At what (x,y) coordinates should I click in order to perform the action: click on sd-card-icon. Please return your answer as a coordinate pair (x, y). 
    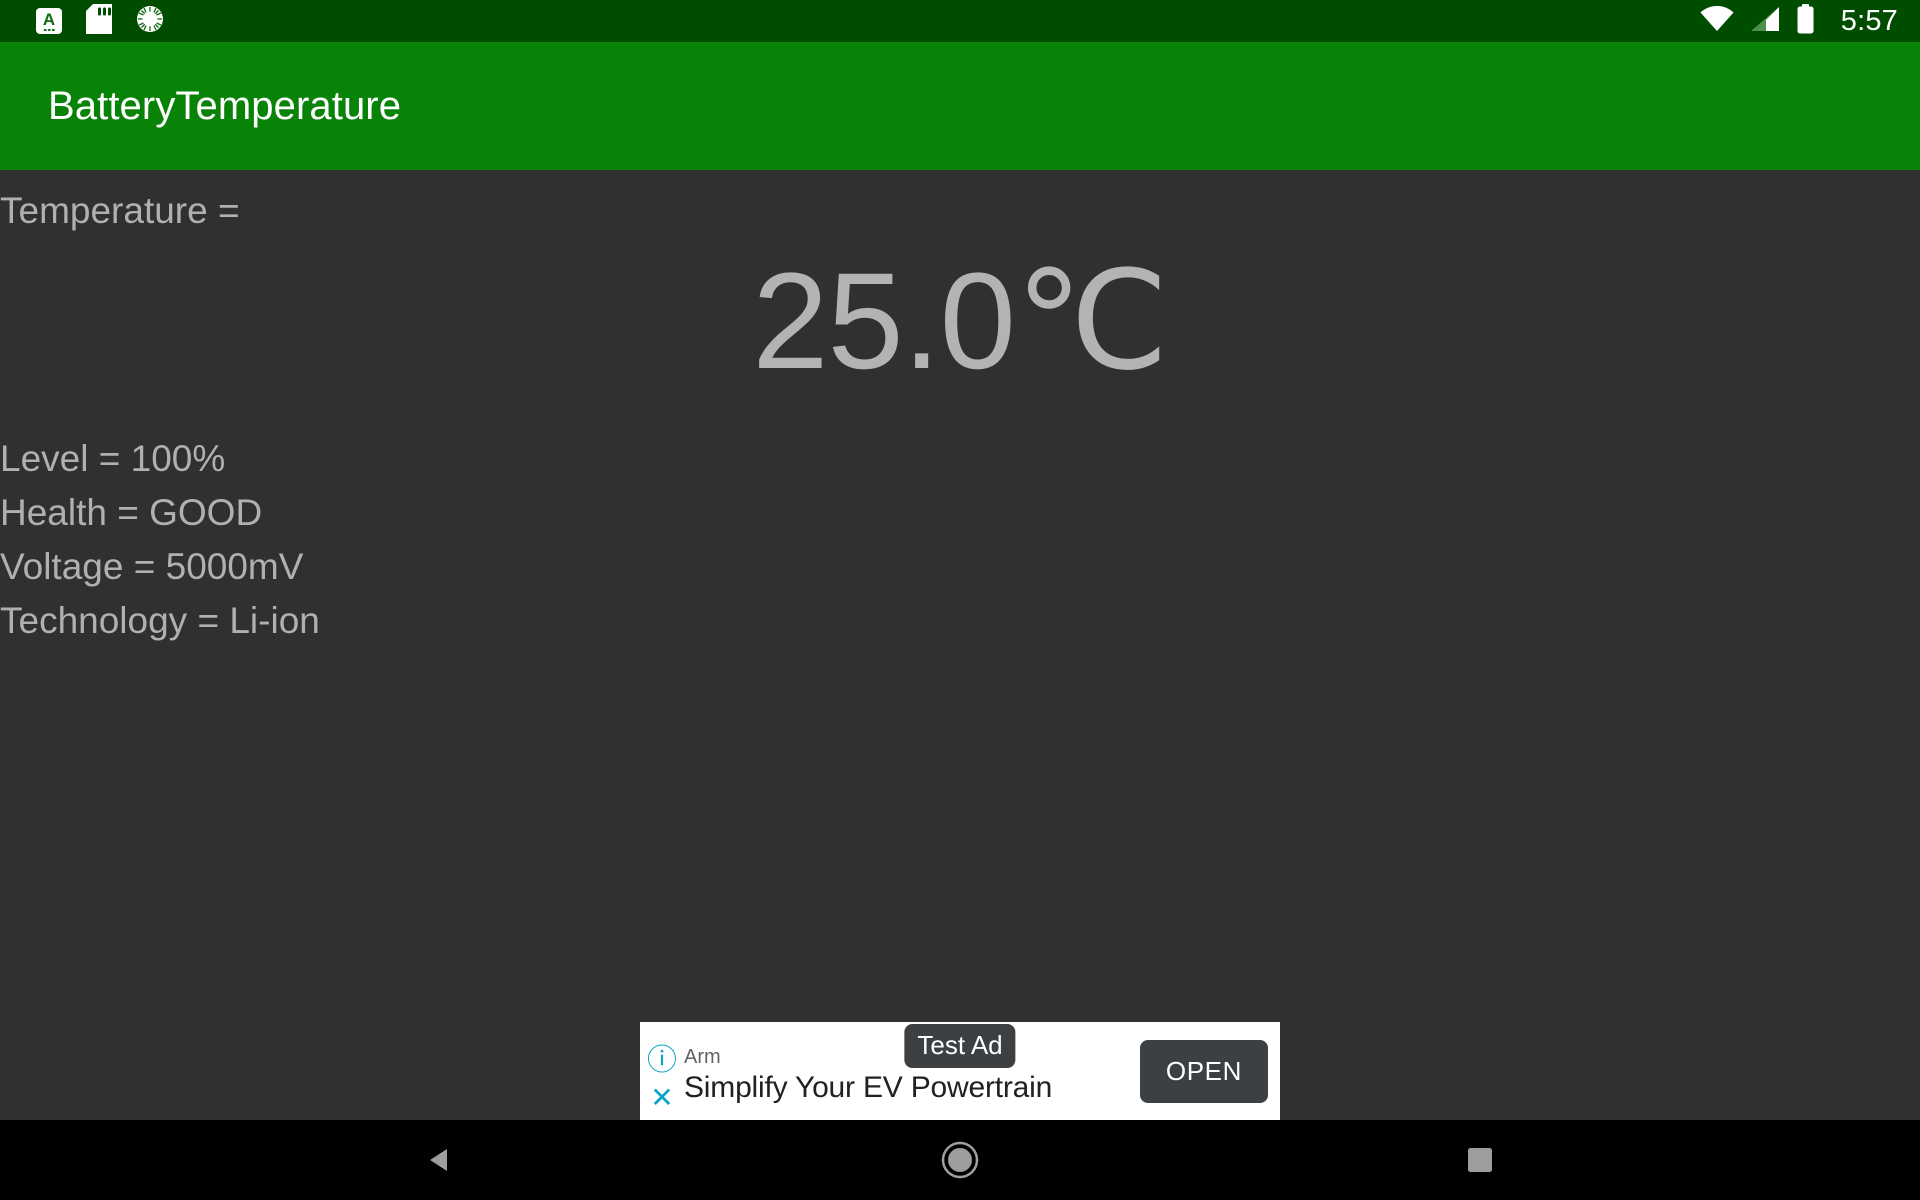
    Looking at the image, I should click on (99, 21).